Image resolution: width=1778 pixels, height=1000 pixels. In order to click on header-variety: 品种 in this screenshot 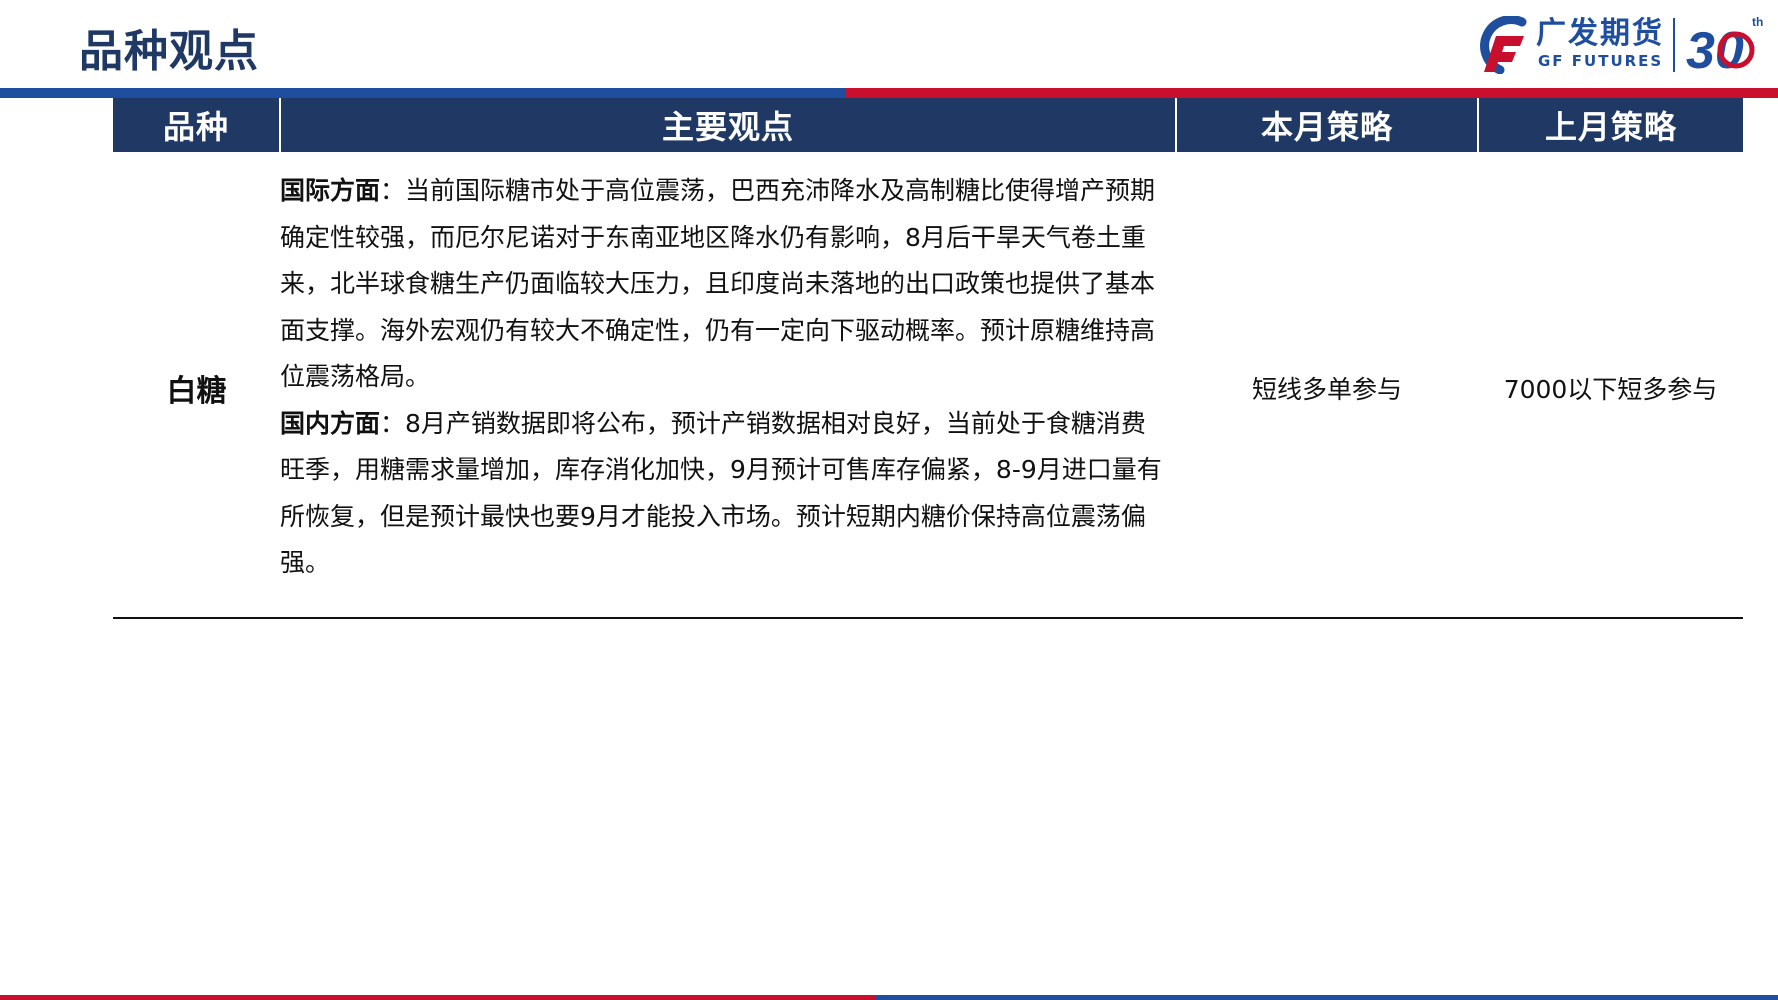, I will do `click(197, 125)`.